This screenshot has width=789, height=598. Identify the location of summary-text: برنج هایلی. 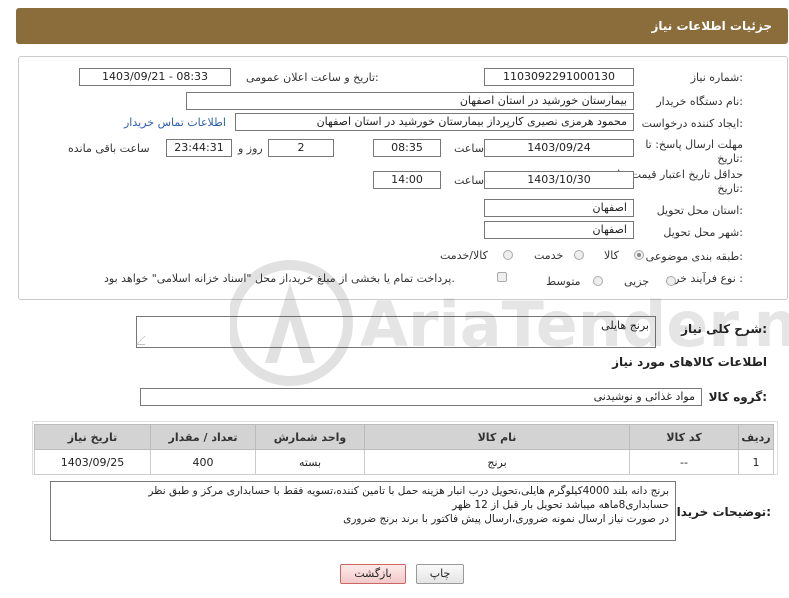
(625, 325).